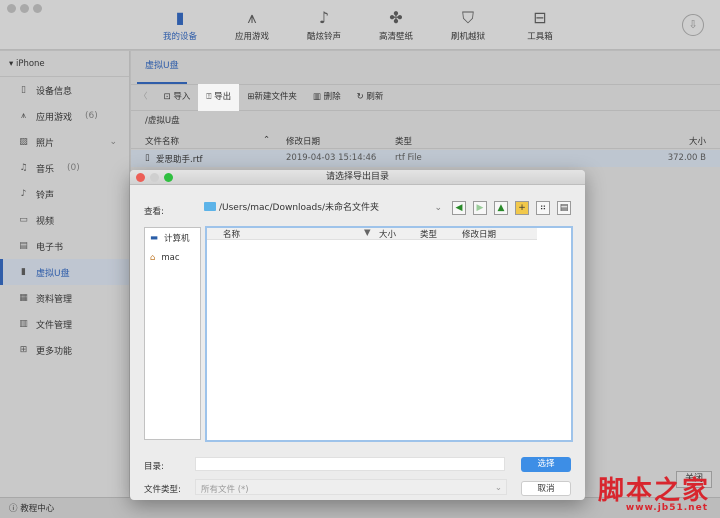 Image resolution: width=720 pixels, height=518 pixels. Describe the element at coordinates (361, 97) in the screenshot. I see `refresh-icon: ↻` at that location.